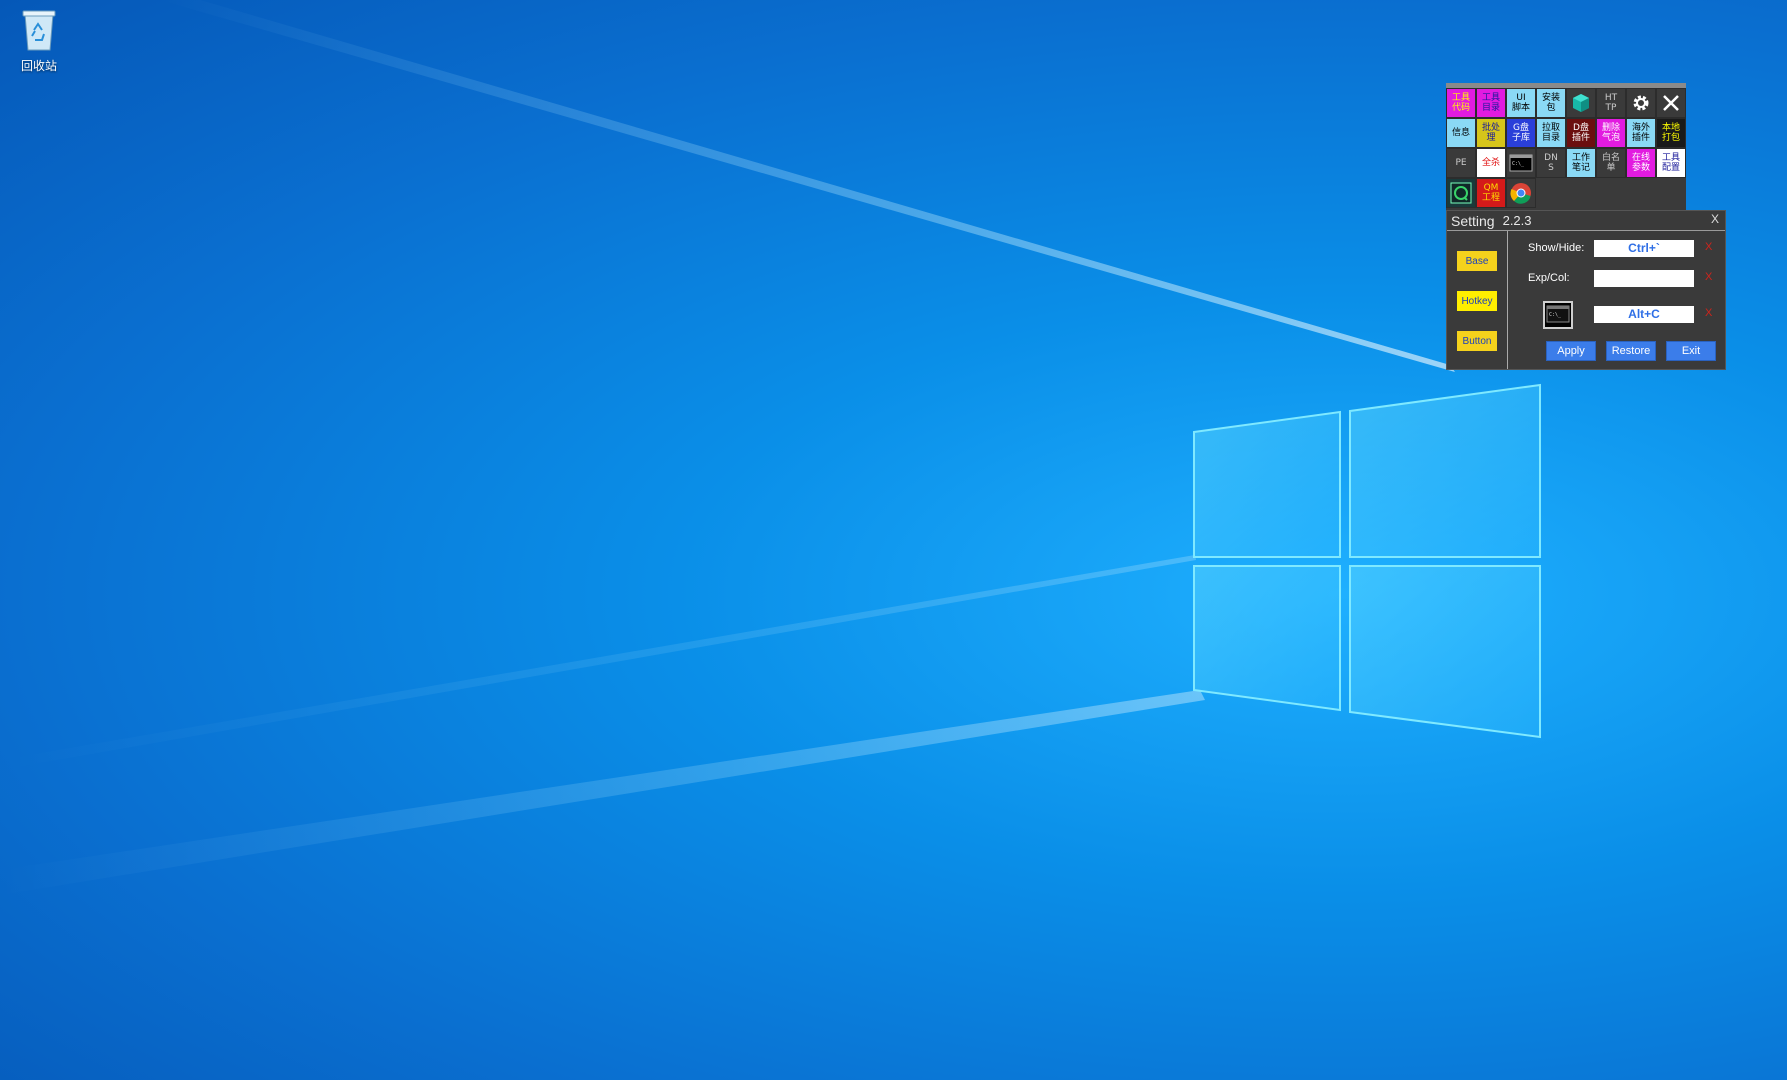 This screenshot has width=1787, height=1080. Describe the element at coordinates (1517, 220) in the screenshot. I see `version-label: 2.2.3` at that location.